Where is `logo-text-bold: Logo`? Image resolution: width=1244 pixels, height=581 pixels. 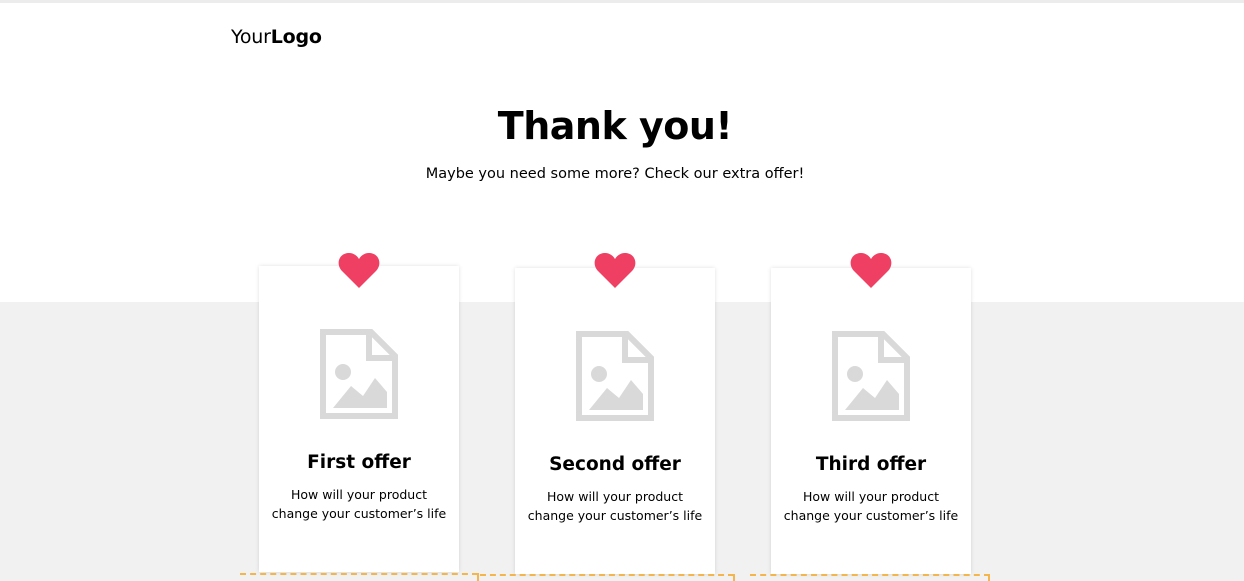
logo-text-bold: Logo is located at coordinates (296, 37).